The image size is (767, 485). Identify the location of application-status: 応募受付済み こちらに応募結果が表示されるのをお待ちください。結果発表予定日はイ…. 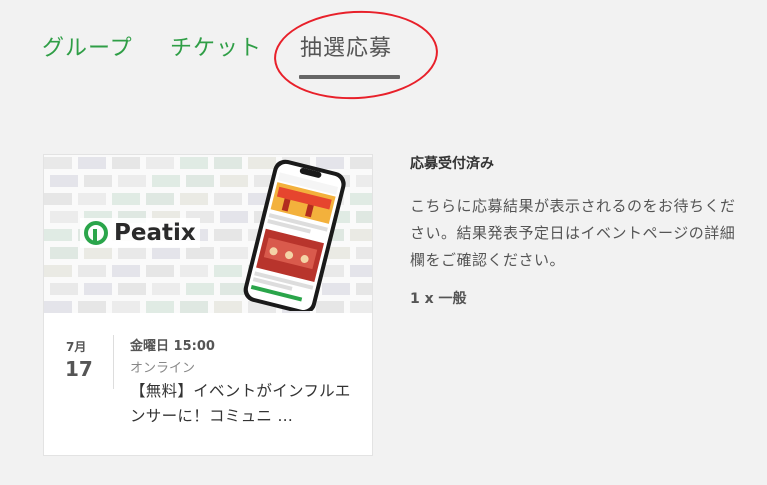
(575, 230).